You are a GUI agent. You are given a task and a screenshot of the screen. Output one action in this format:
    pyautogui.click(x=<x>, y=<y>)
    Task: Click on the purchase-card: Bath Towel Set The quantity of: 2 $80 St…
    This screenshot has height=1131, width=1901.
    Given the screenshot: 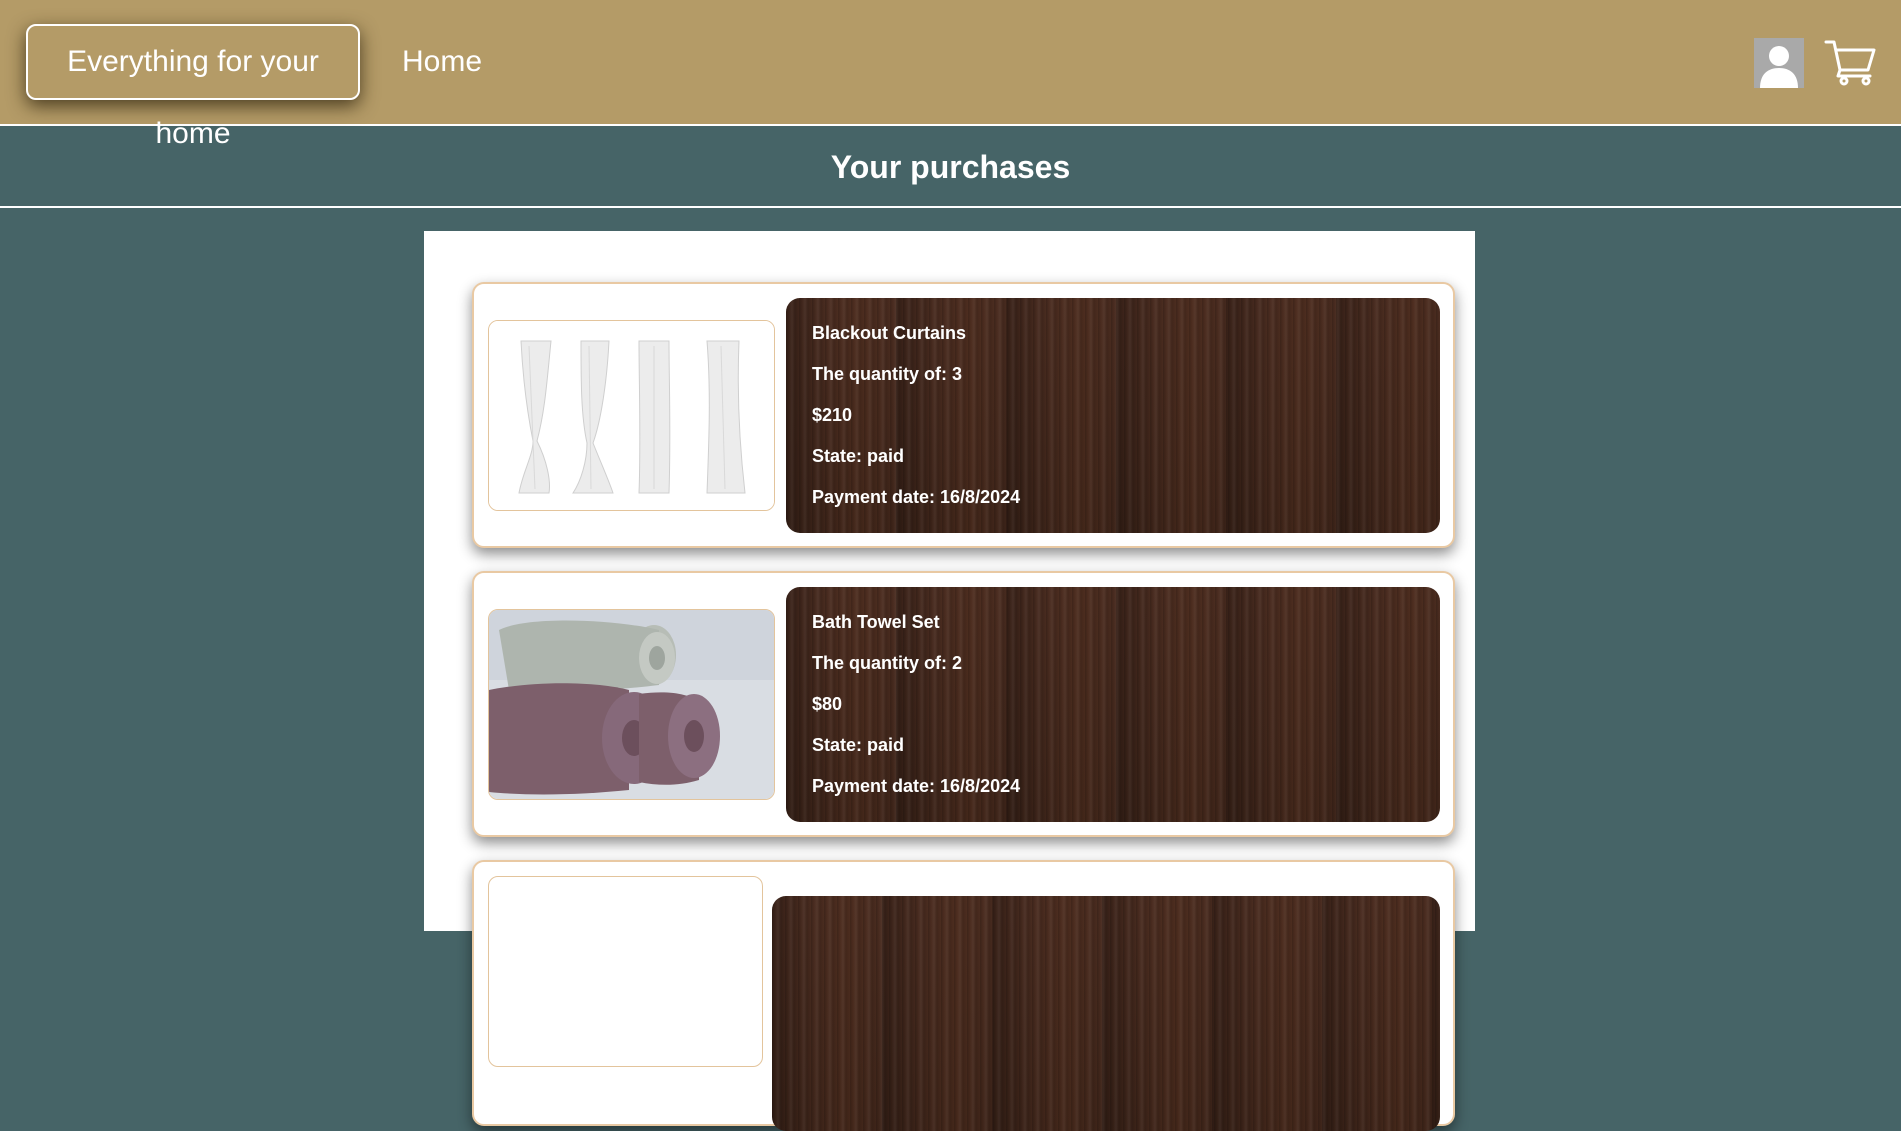 What is the action you would take?
    pyautogui.click(x=963, y=704)
    